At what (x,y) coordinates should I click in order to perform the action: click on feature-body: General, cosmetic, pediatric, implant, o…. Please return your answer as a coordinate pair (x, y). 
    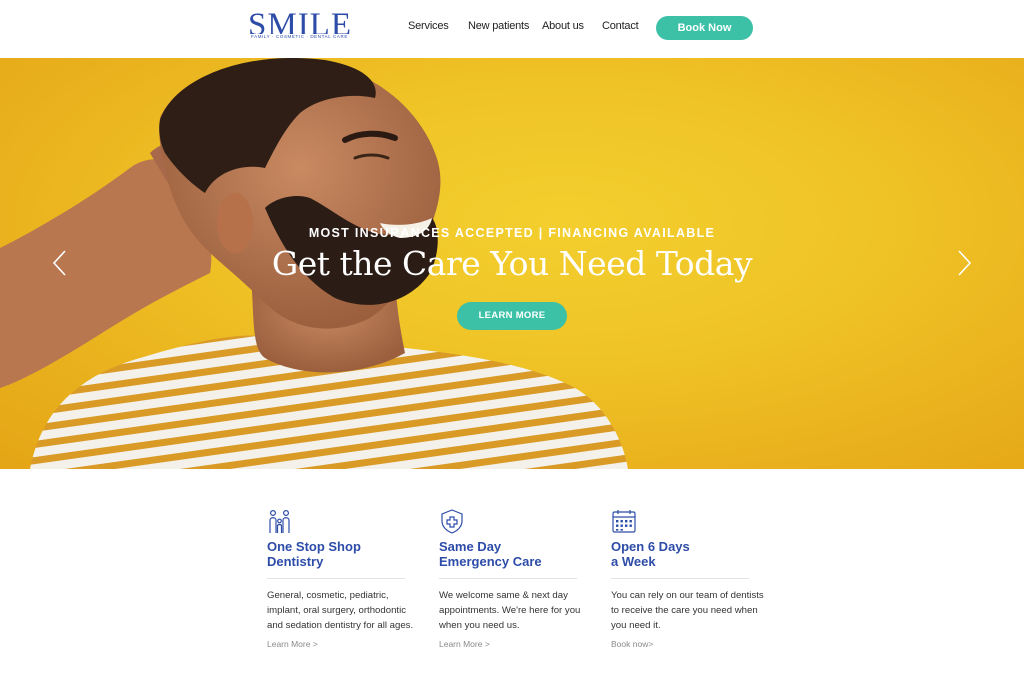
    Looking at the image, I should click on (340, 610).